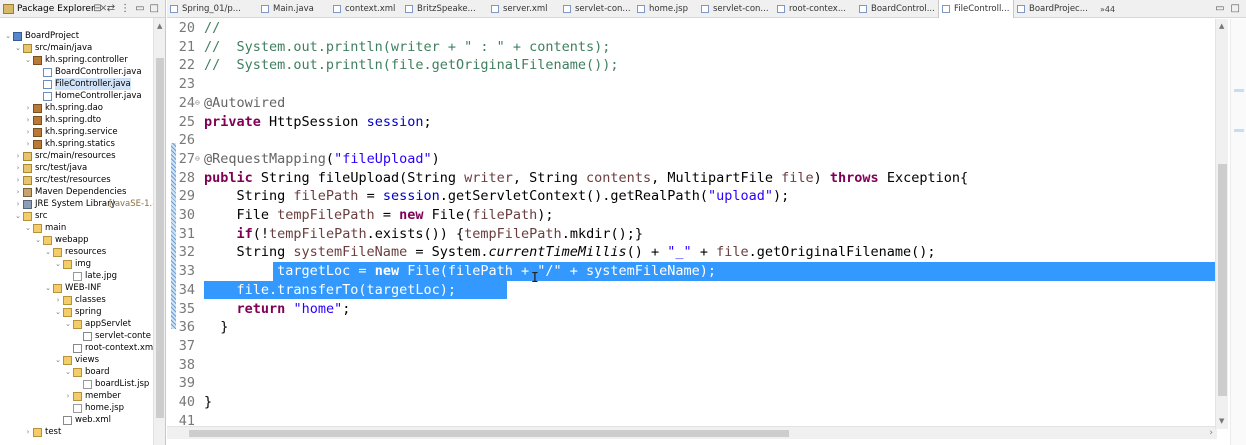  Describe the element at coordinates (76, 324) in the screenshot. I see `tree-item: ⌄ appServlet` at that location.